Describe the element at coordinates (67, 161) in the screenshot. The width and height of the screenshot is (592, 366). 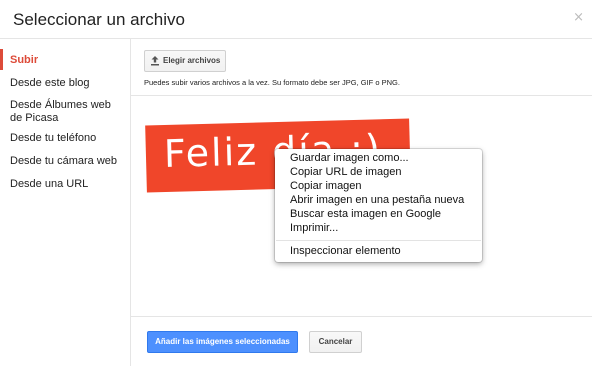
I see `sidebar-item-webcam: Desde tu cámara web` at that location.